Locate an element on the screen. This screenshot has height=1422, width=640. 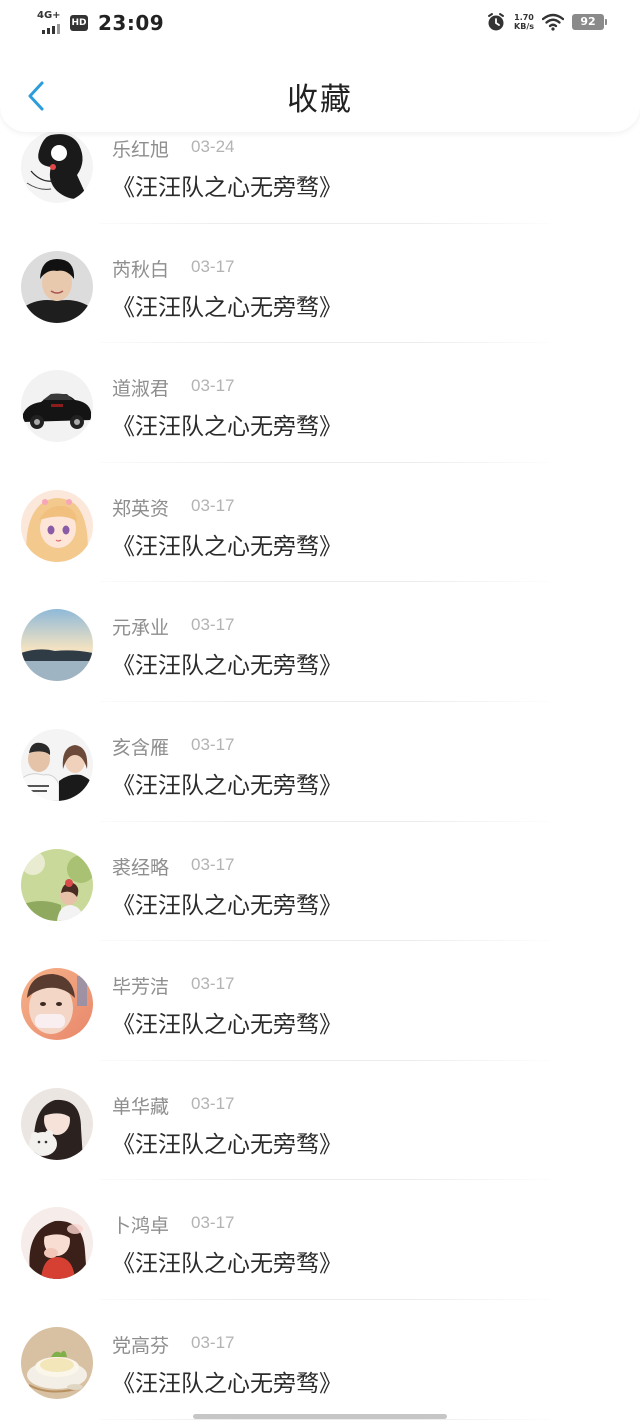
user-name: 卜鸿卓 is located at coordinates (141, 1226).